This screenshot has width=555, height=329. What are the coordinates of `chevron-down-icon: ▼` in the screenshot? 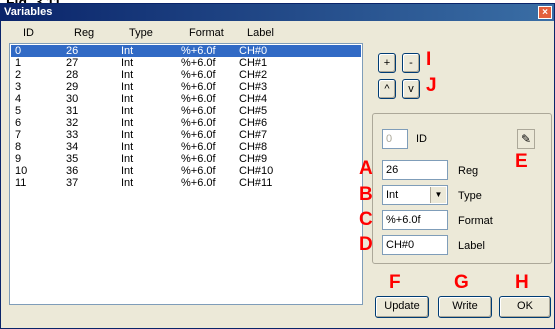 It's located at (438, 195).